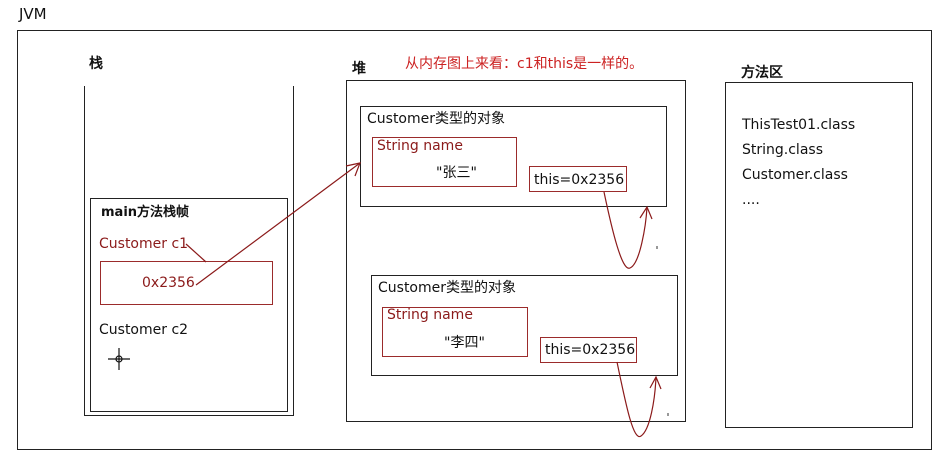  Describe the element at coordinates (196, 253) in the screenshot. I see `c1-connector-line` at that location.